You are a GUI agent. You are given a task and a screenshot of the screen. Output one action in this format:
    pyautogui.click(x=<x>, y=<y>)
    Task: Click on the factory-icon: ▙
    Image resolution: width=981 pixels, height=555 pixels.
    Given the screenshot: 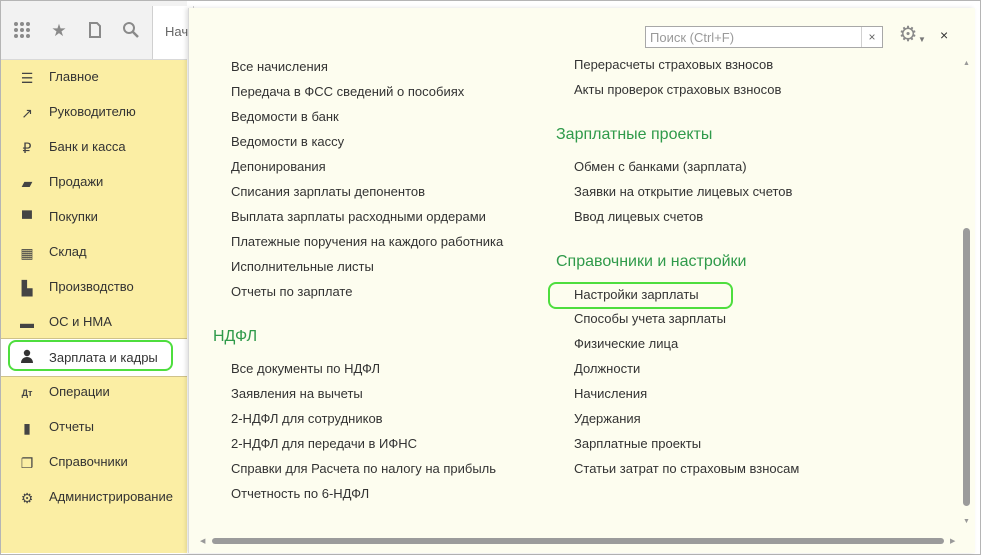 What is the action you would take?
    pyautogui.click(x=27, y=288)
    